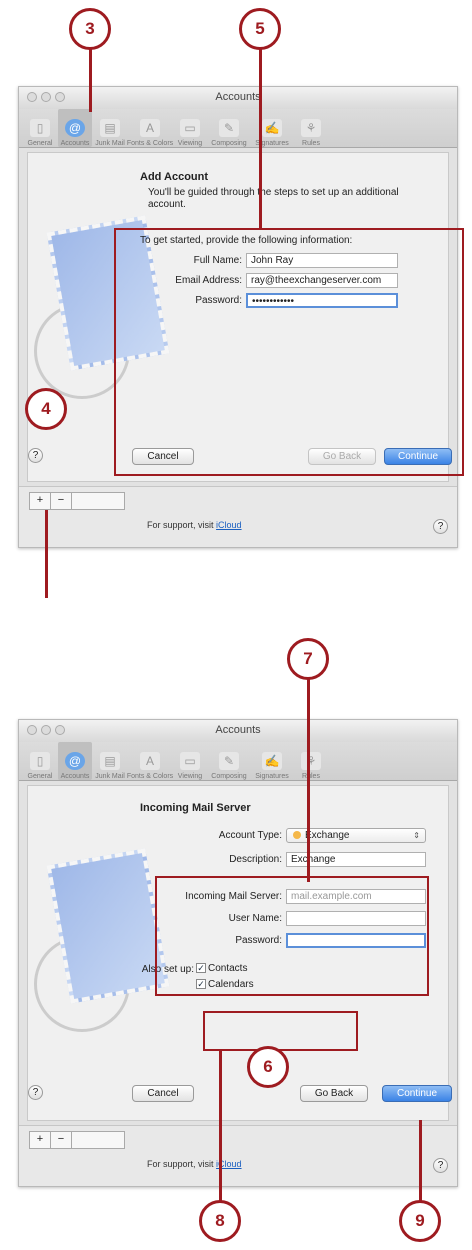 The height and width of the screenshot is (1250, 472). What do you see at coordinates (229, 525) in the screenshot?
I see `icloud-link: iCloud` at bounding box center [229, 525].